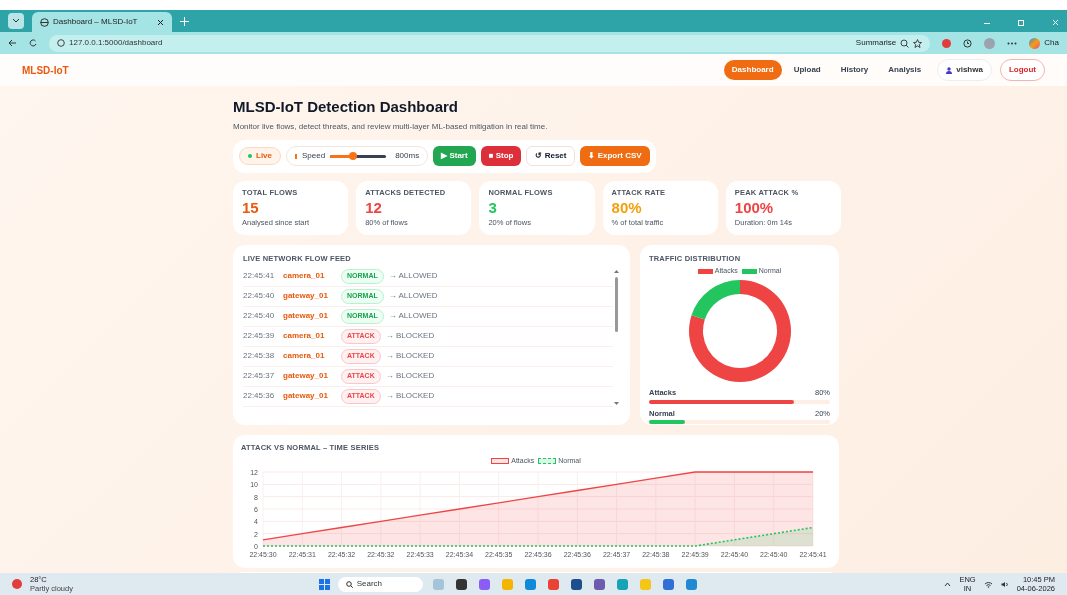  Describe the element at coordinates (551, 156) in the screenshot. I see `reset-button: ↺ Reset` at that location.